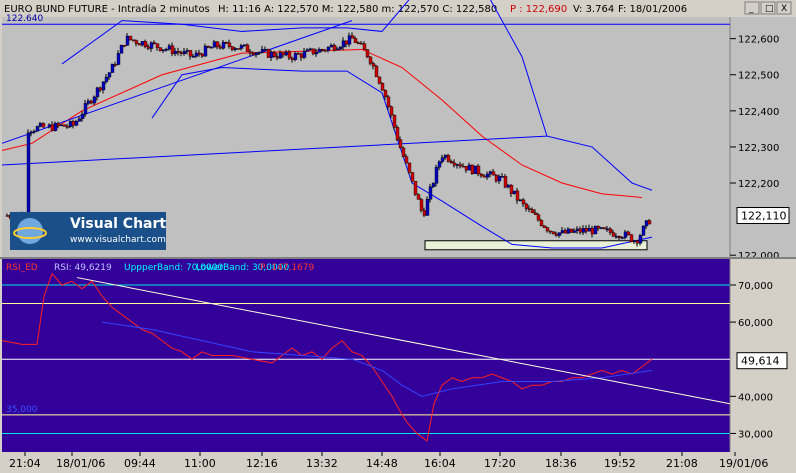  I want to click on minimize-button: _, so click(752, 8).